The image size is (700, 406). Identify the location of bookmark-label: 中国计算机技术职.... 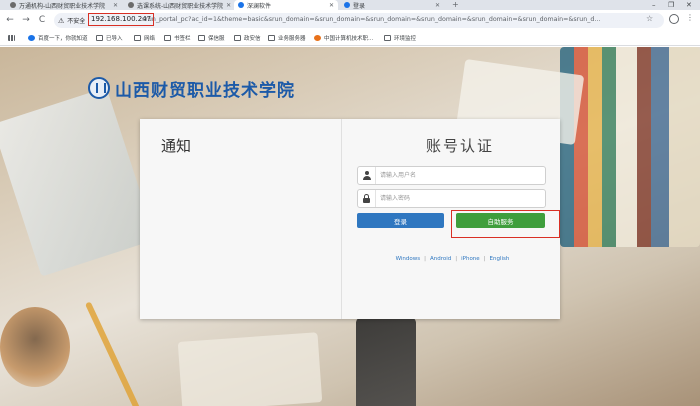
(349, 39).